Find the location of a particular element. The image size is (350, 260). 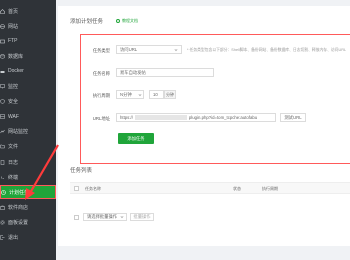

ftp-icon is located at coordinates (2, 41).